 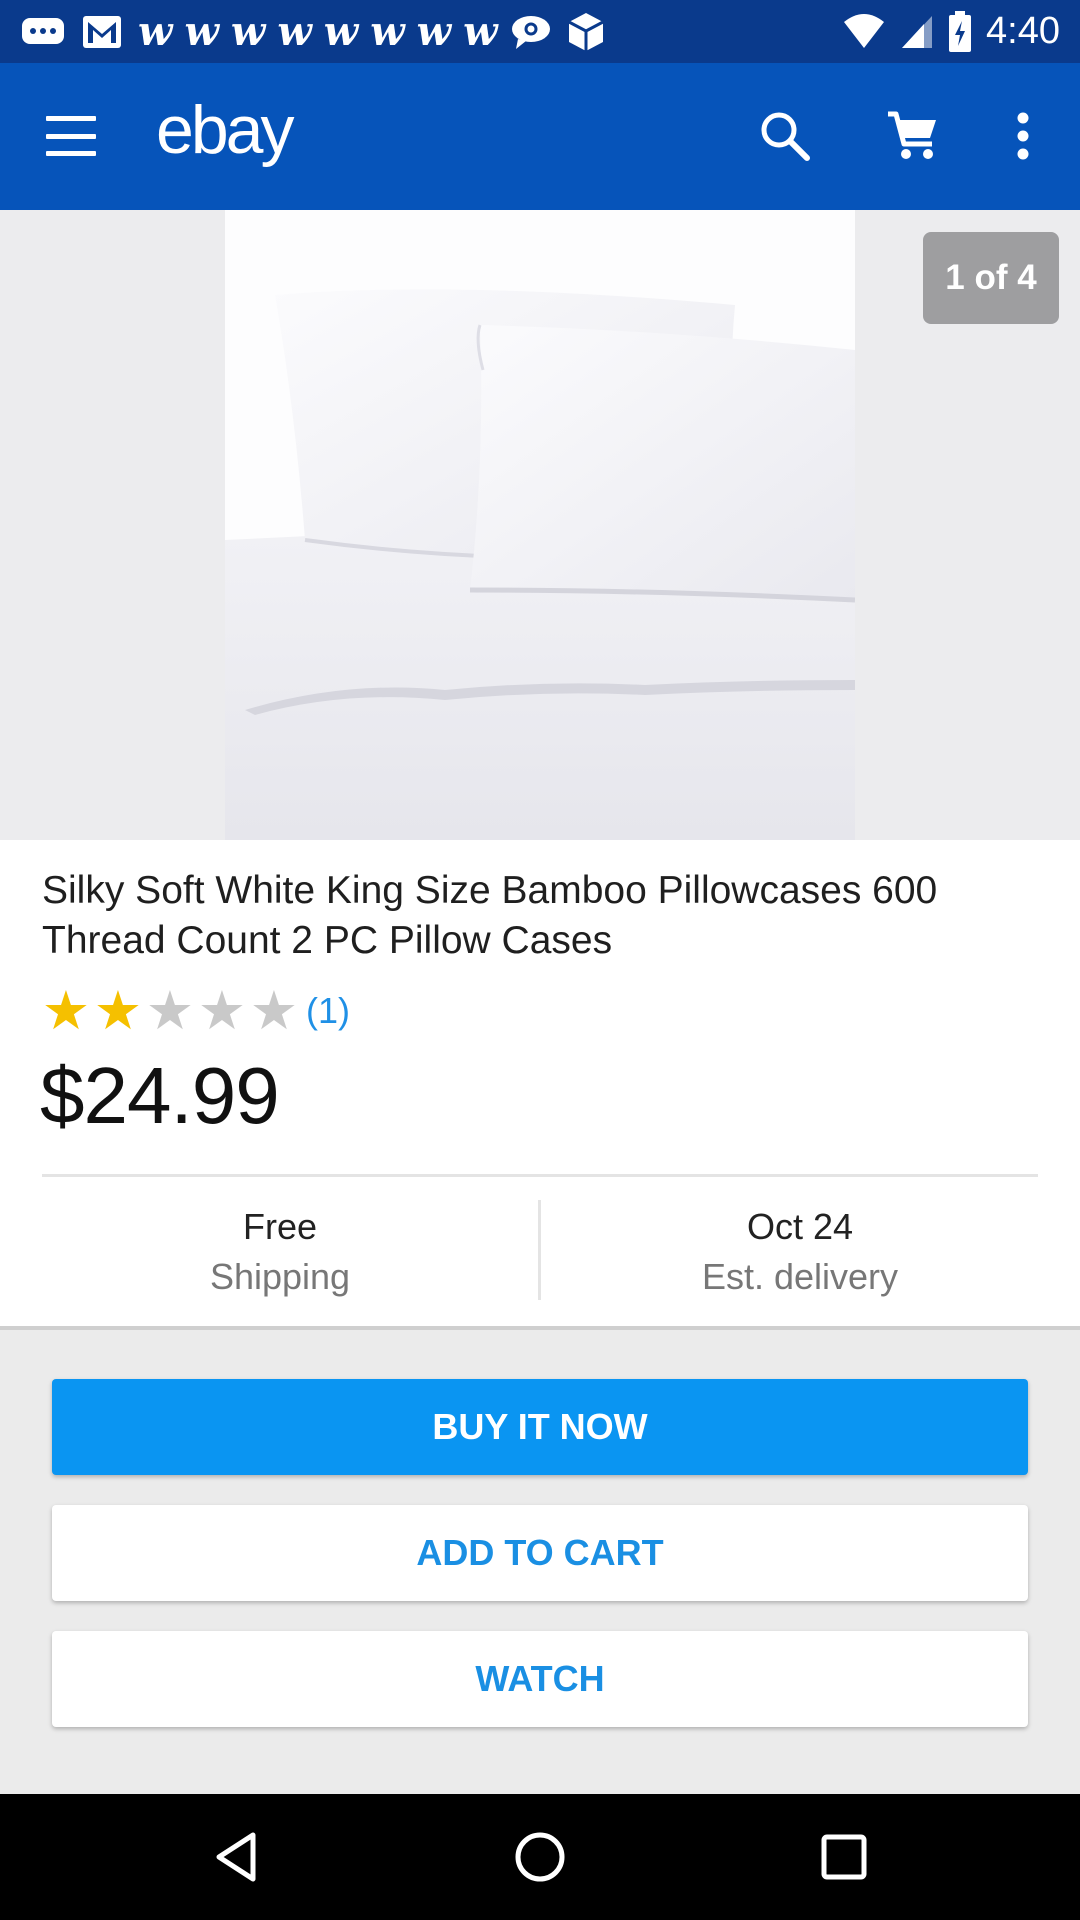 I want to click on review-count-link: (1), so click(x=328, y=1011).